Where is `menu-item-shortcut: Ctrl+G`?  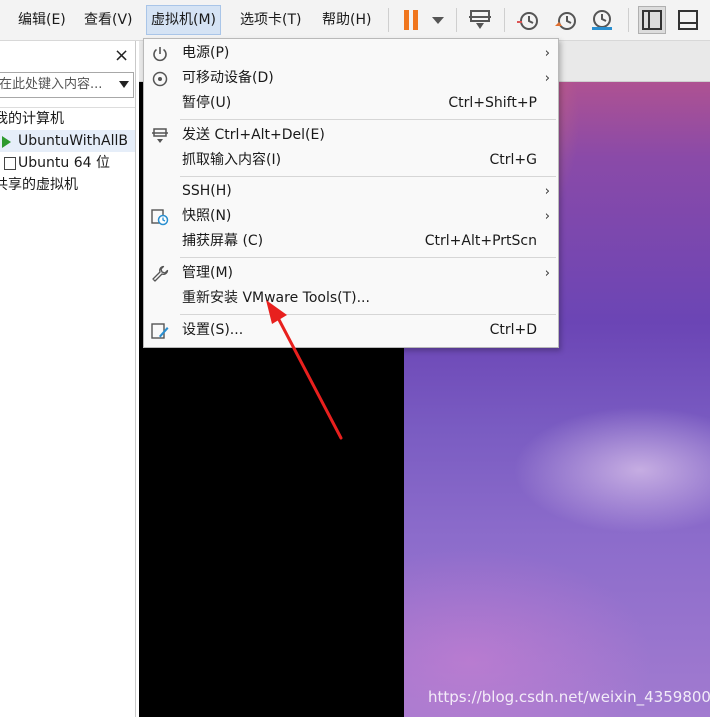 menu-item-shortcut: Ctrl+G is located at coordinates (513, 160).